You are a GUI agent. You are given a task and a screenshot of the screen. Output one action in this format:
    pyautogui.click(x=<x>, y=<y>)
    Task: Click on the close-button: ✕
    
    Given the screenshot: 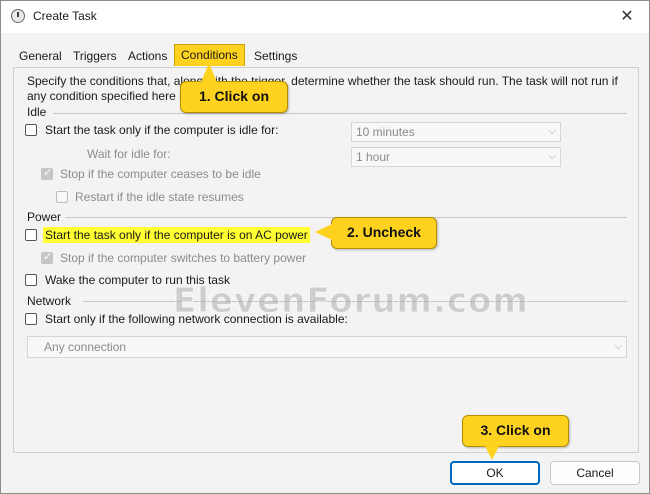 What is the action you would take?
    pyautogui.click(x=627, y=17)
    